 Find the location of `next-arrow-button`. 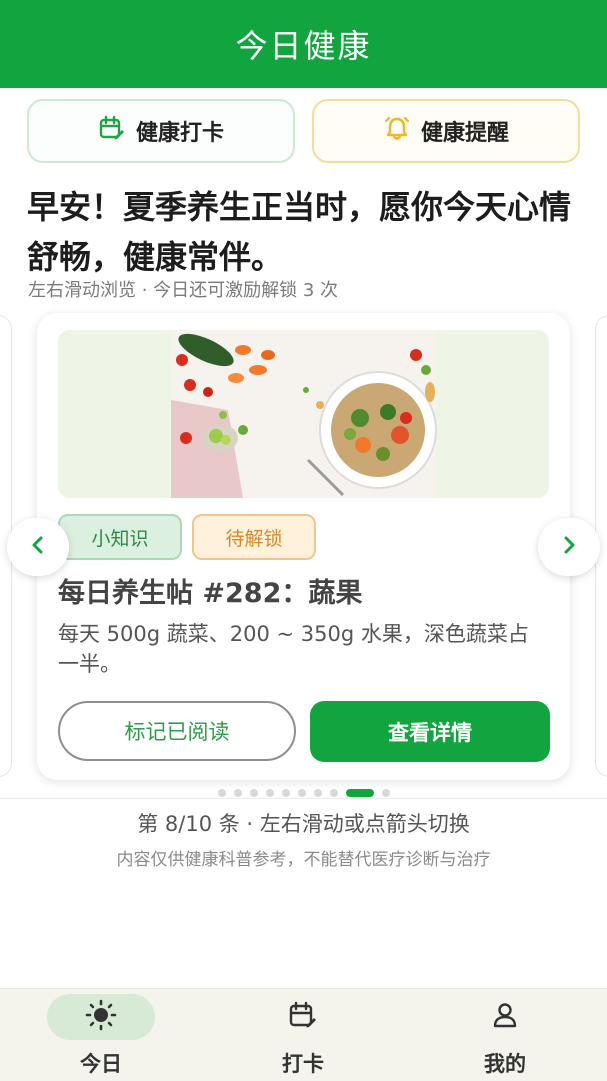

next-arrow-button is located at coordinates (569, 547).